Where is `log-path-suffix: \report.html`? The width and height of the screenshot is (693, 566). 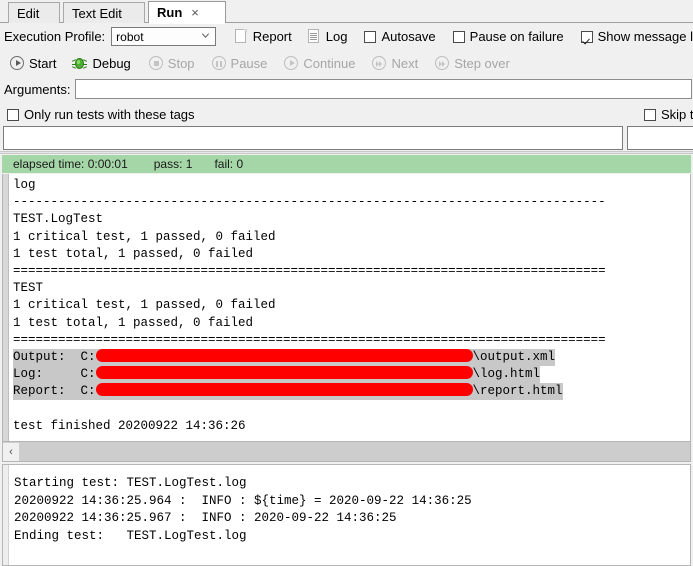 log-path-suffix: \report.html is located at coordinates (517, 391).